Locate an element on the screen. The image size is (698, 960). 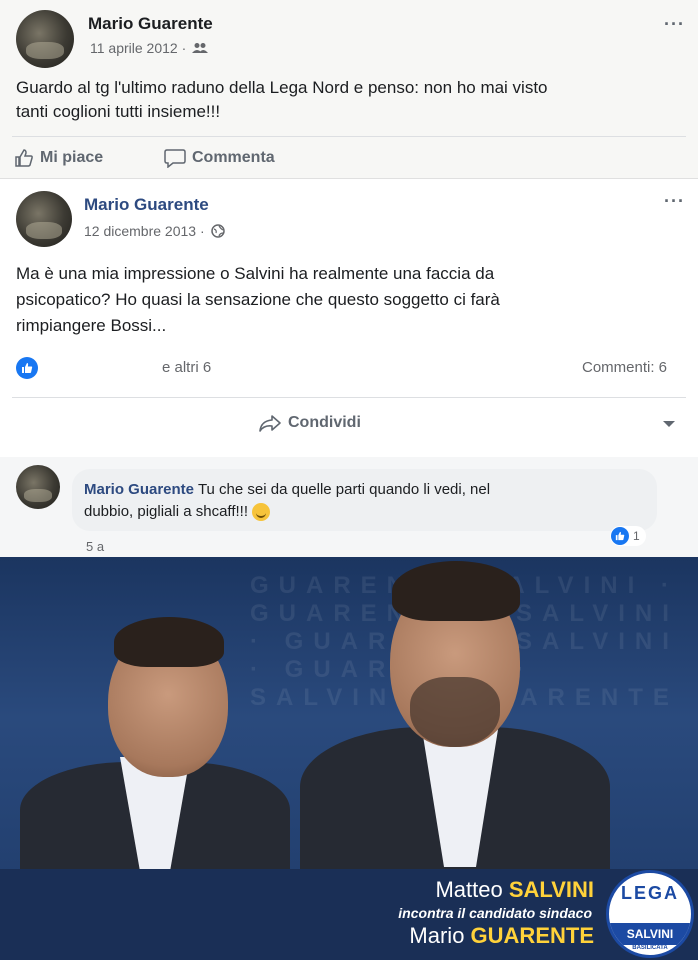
post-date: 12 dicembre 2013 · is located at coordinates (154, 231).